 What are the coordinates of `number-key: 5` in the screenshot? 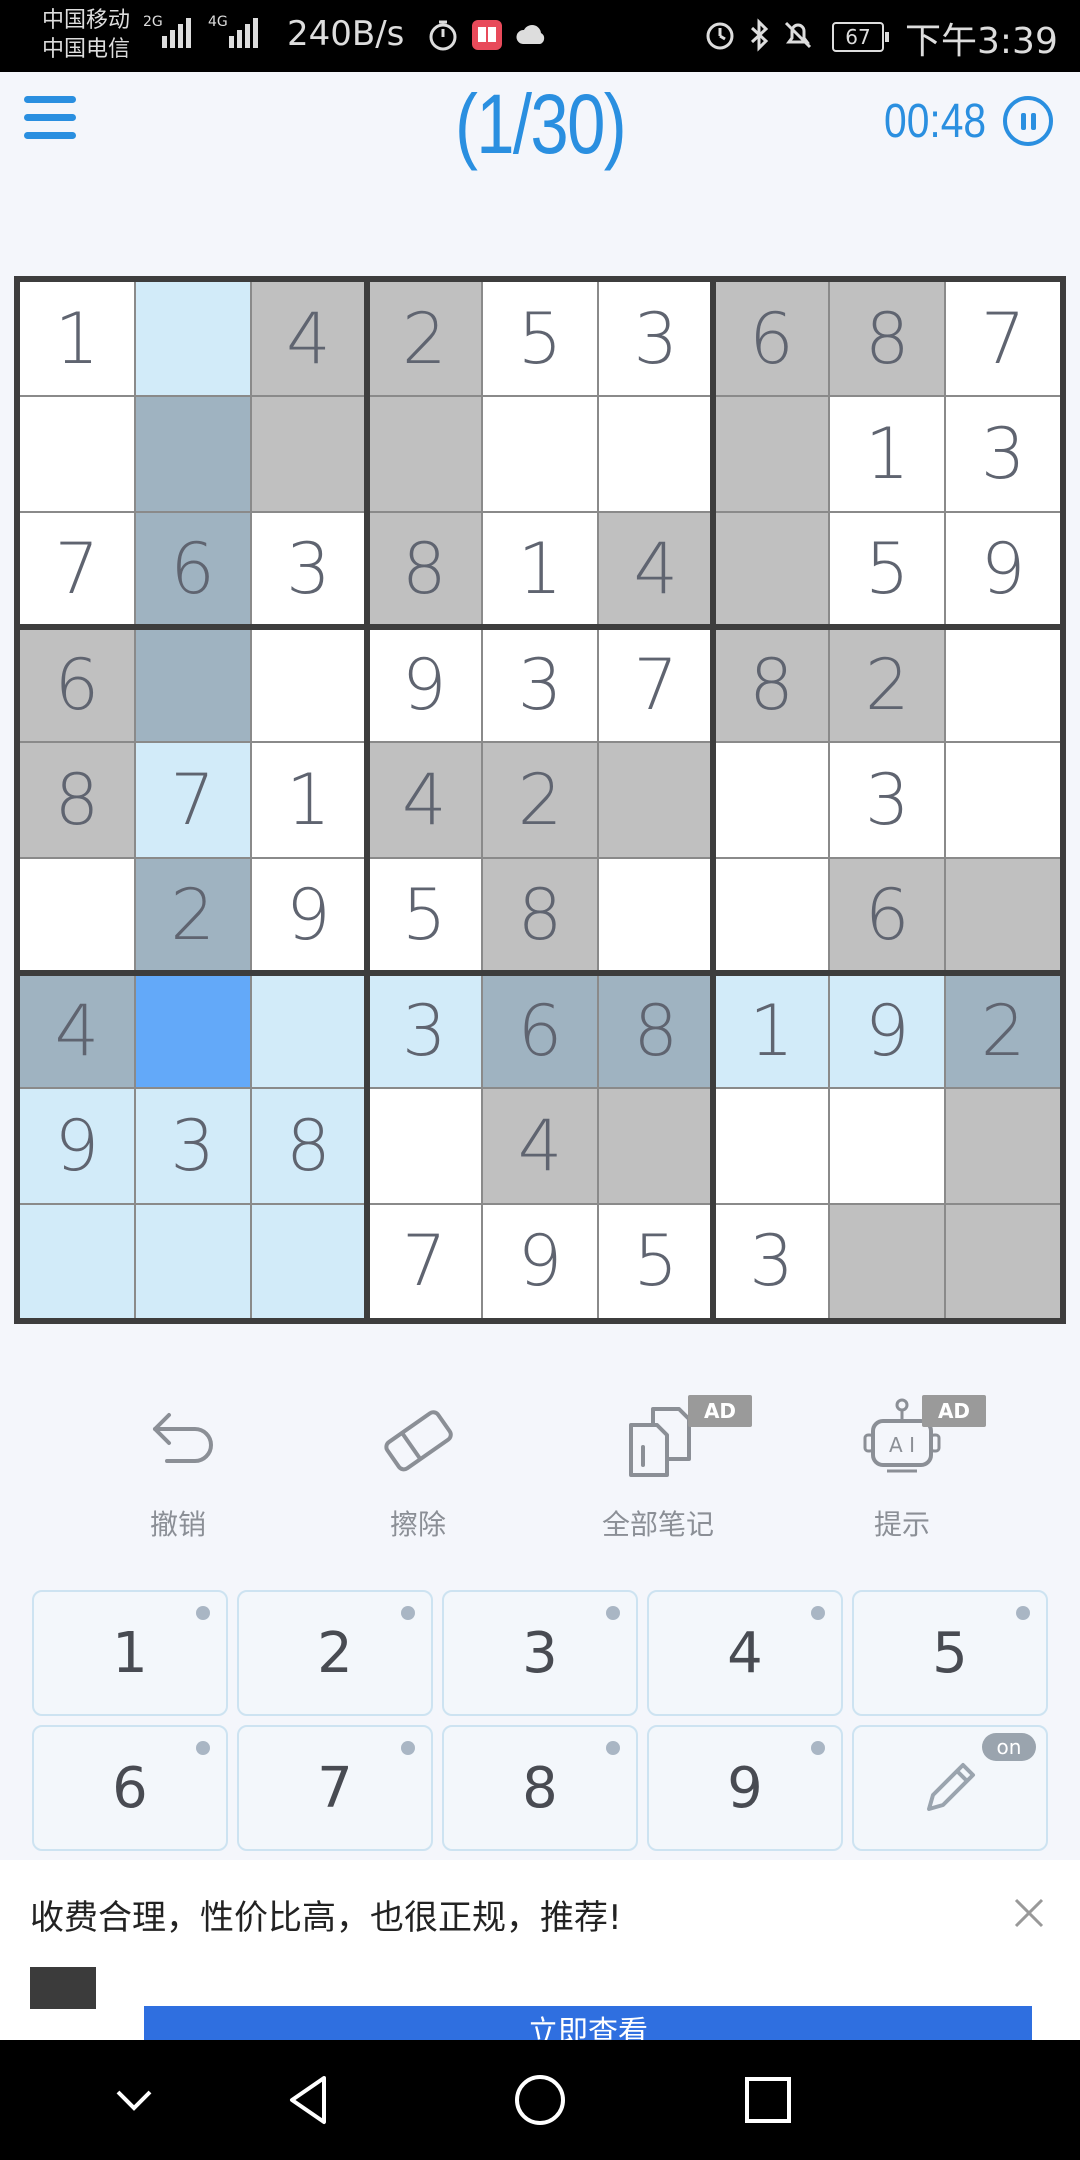 It's located at (950, 1653).